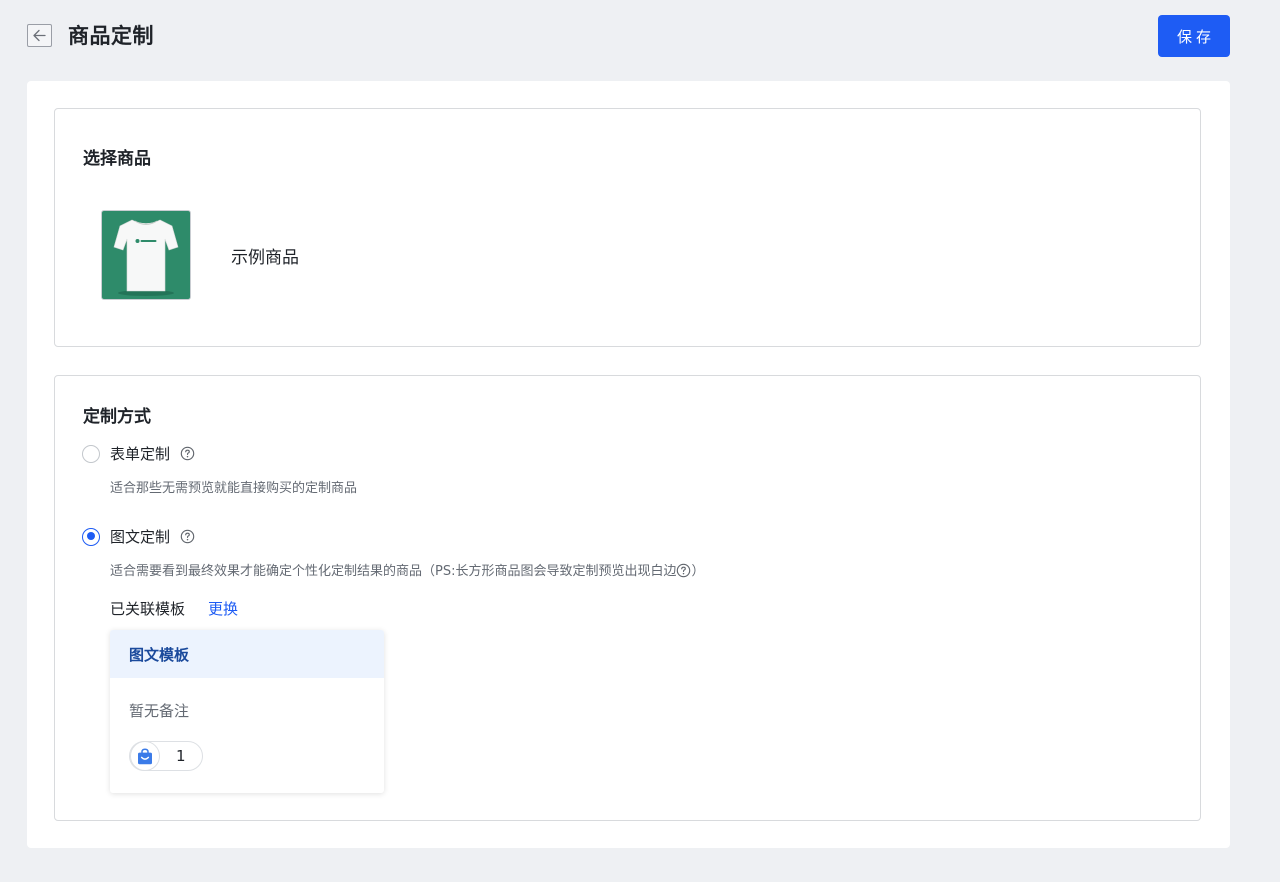 Image resolution: width=1280 pixels, height=882 pixels. I want to click on linked-template-label: 已关联模板, so click(148, 609).